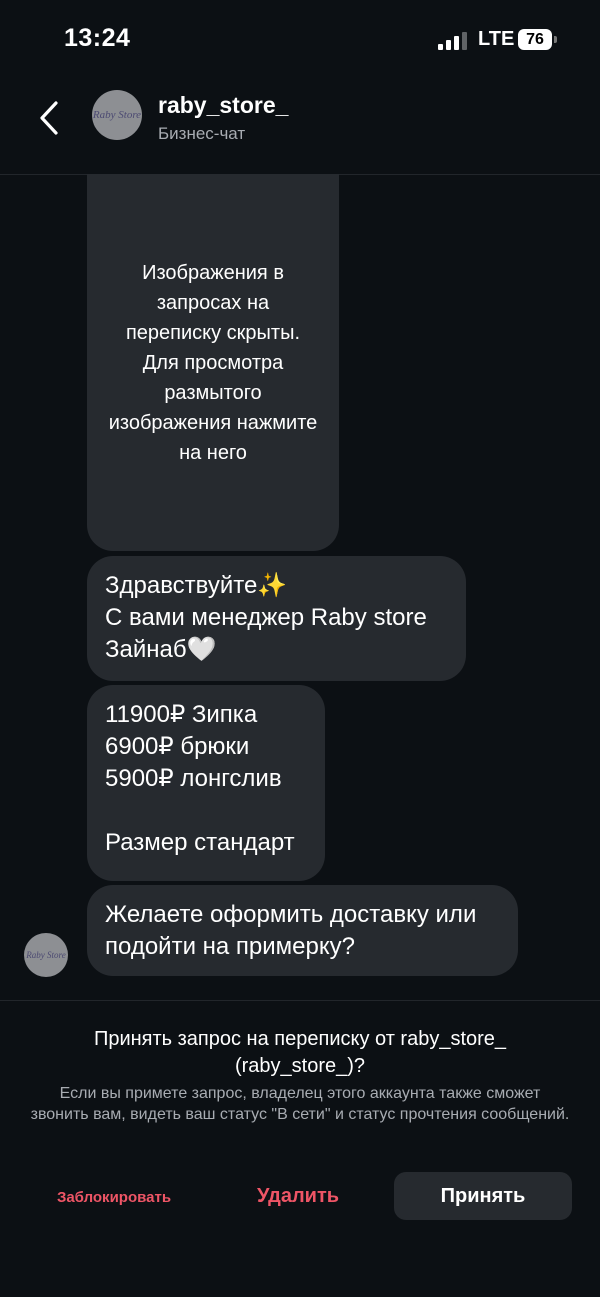 This screenshot has height=1297, width=600. Describe the element at coordinates (300, 127) in the screenshot. I see `chat-header: Raby Store raby_store_ Бизнес-чат` at that location.